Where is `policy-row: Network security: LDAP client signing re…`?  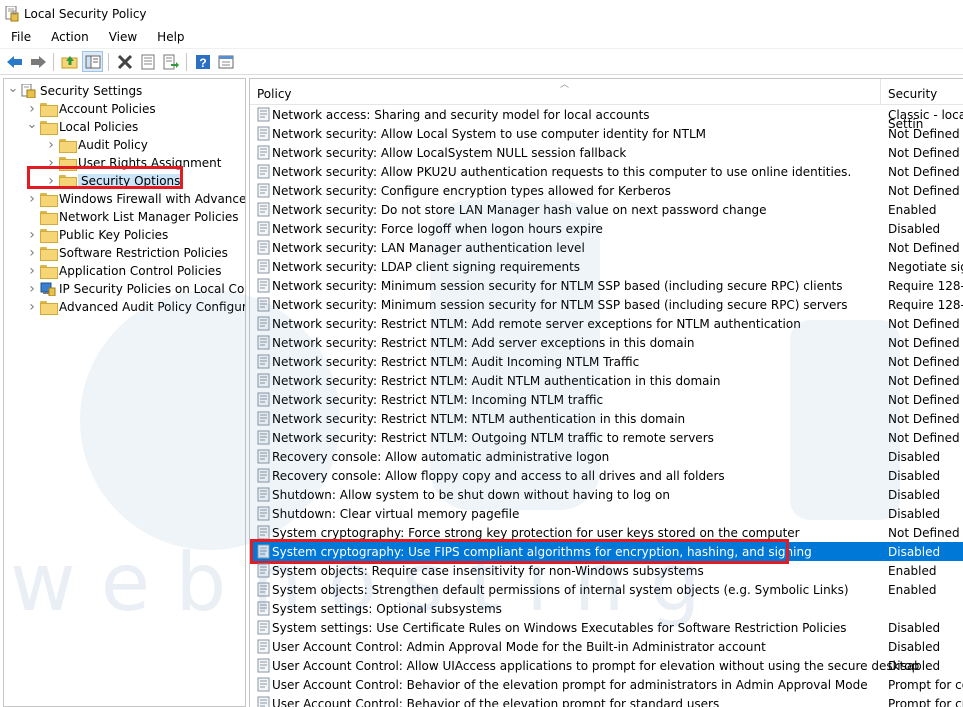
policy-row: Network security: LDAP client signing re… is located at coordinates (606, 266).